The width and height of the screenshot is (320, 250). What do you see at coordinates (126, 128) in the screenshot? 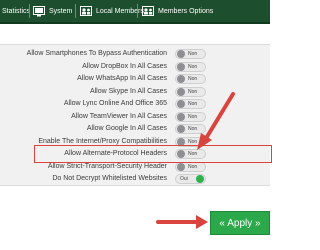
I see `setting-label: Allow Google In All Cases` at bounding box center [126, 128].